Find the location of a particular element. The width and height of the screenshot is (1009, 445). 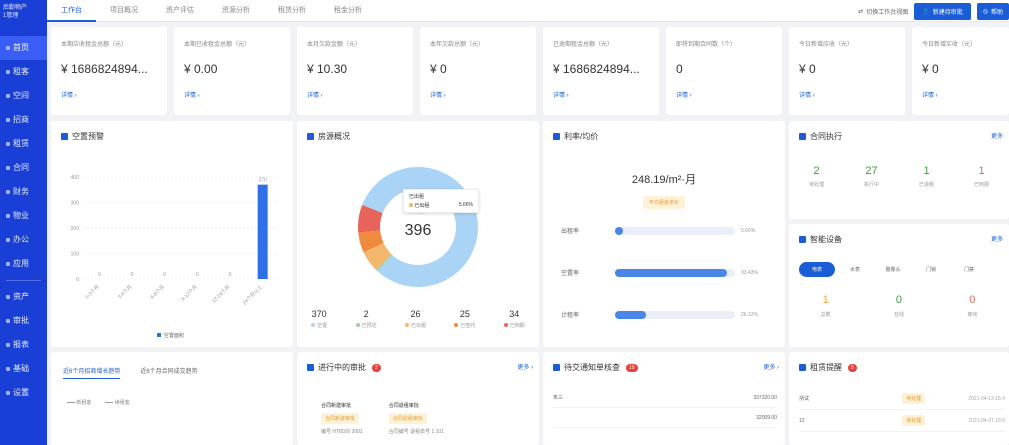

device-stat-label: 在线 is located at coordinates (898, 315).